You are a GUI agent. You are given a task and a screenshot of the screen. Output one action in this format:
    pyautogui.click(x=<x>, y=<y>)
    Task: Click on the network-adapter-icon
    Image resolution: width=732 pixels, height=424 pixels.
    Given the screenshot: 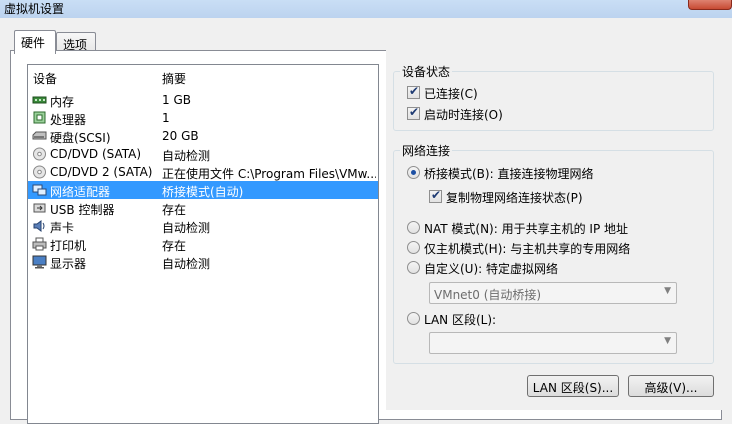 What is the action you would take?
    pyautogui.click(x=39, y=190)
    